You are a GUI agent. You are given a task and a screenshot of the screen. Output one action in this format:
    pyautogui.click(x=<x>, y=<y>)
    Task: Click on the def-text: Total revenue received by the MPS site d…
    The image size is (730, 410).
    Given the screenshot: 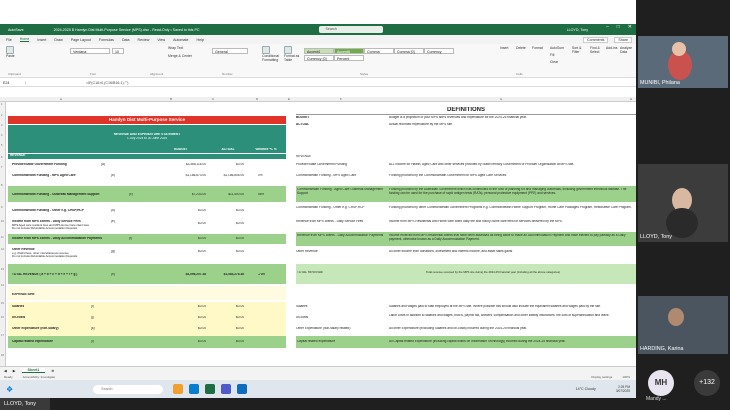 What is the action you would take?
    pyautogui.click(x=531, y=273)
    